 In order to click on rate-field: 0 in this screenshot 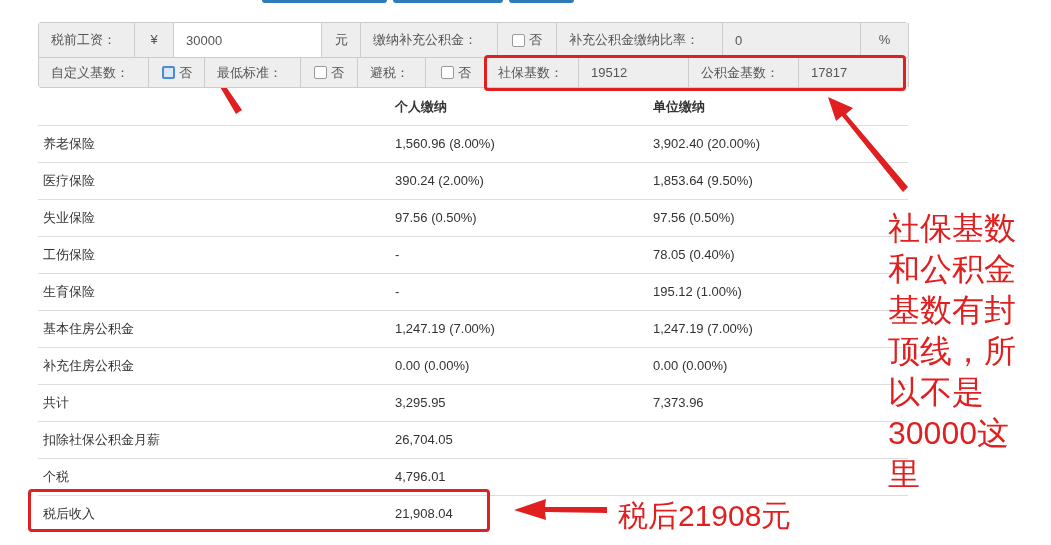, I will do `click(792, 40)`.